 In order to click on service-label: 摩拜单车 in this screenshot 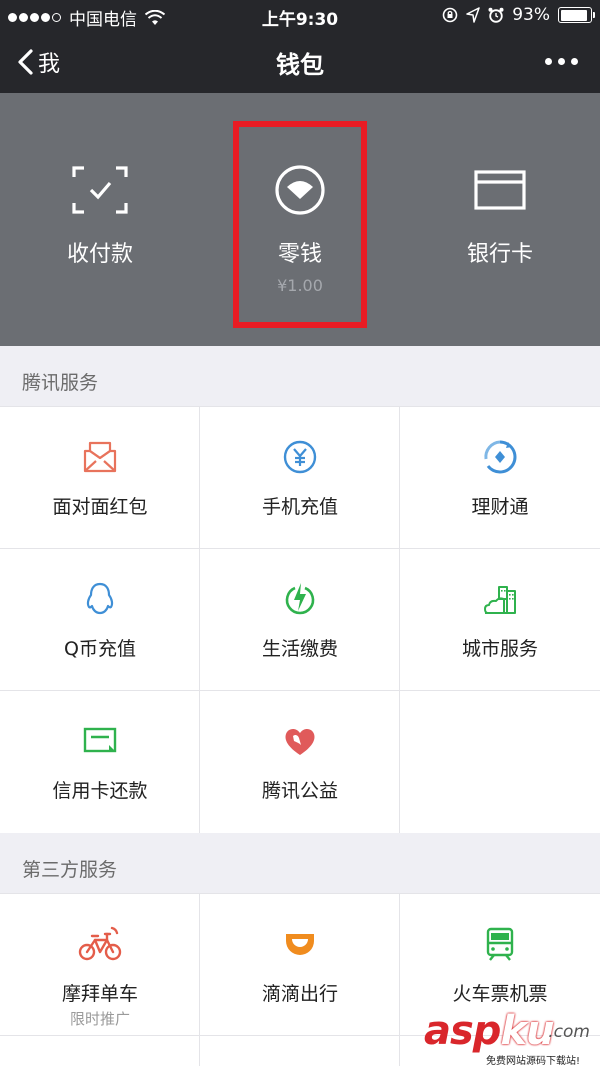, I will do `click(99, 994)`.